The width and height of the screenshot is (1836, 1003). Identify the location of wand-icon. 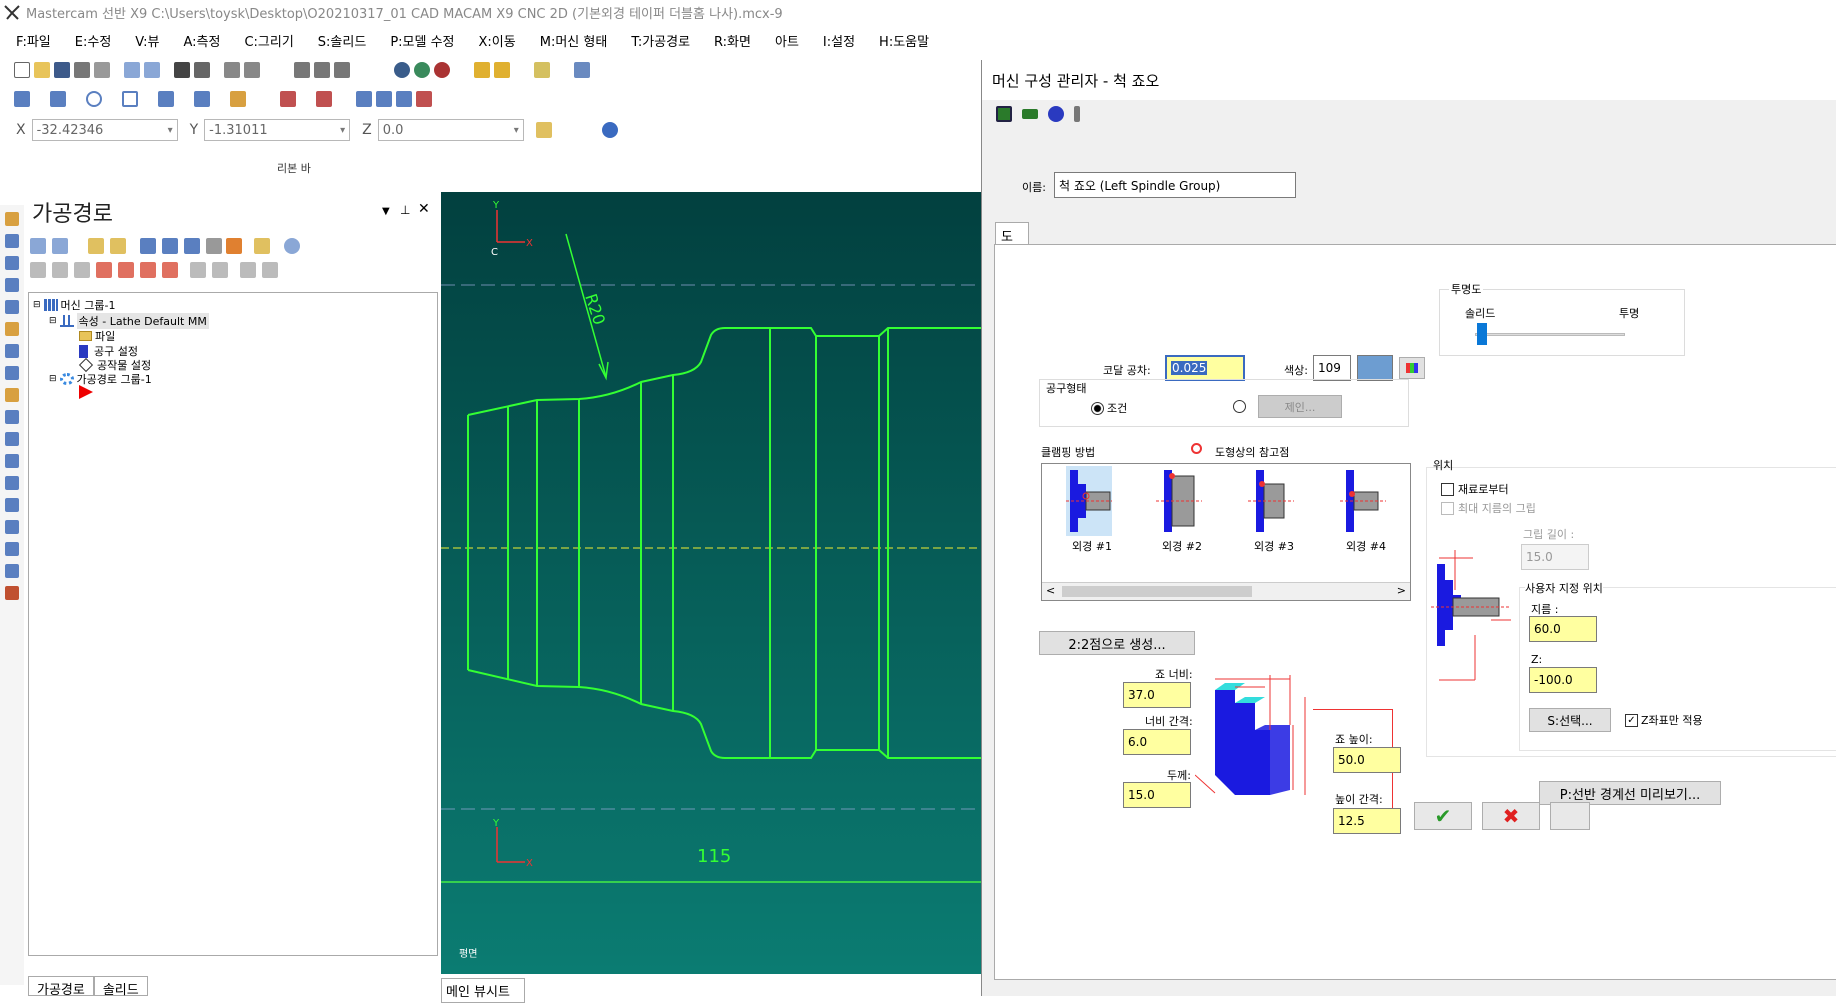
(542, 70).